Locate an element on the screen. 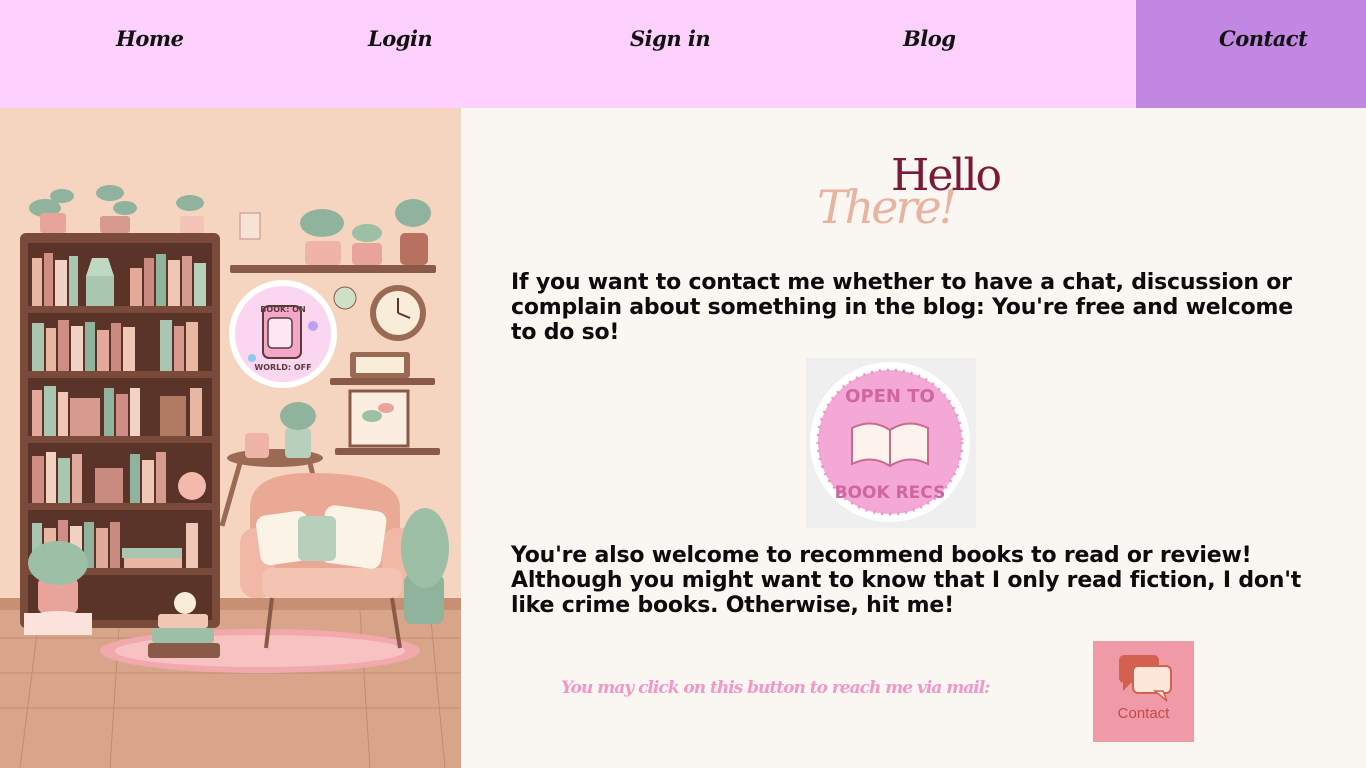 The height and width of the screenshot is (768, 1366). hello-there-heading: There! Hello is located at coordinates (909, 197).